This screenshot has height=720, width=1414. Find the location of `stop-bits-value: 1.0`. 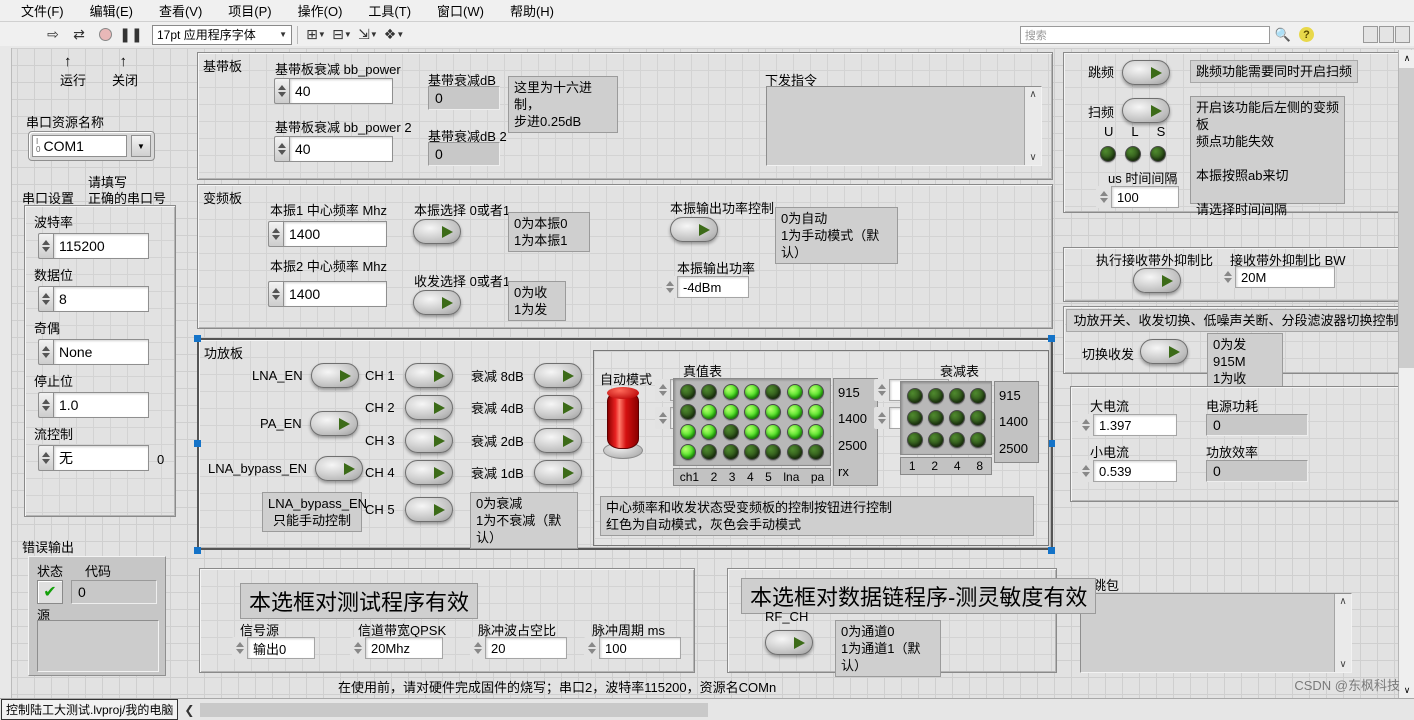

stop-bits-value: 1.0 is located at coordinates (101, 405).